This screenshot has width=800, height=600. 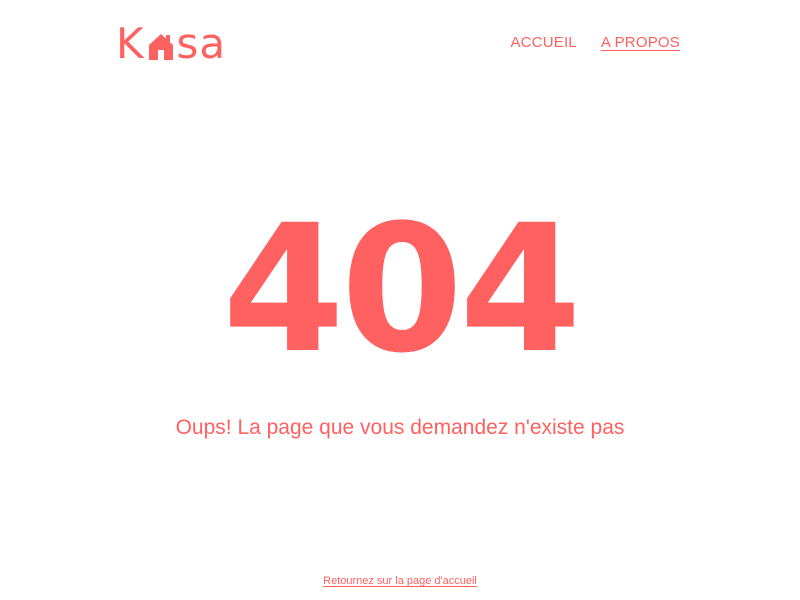 I want to click on logo-letter-k: K, so click(x=130, y=43).